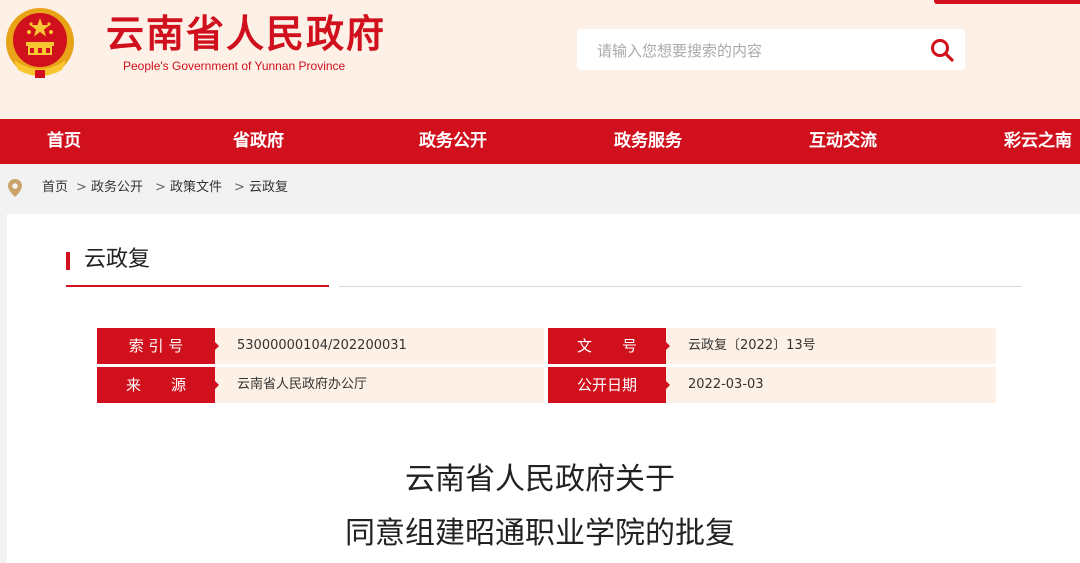  What do you see at coordinates (607, 385) in the screenshot?
I see `meta-label-date: 公开日期` at bounding box center [607, 385].